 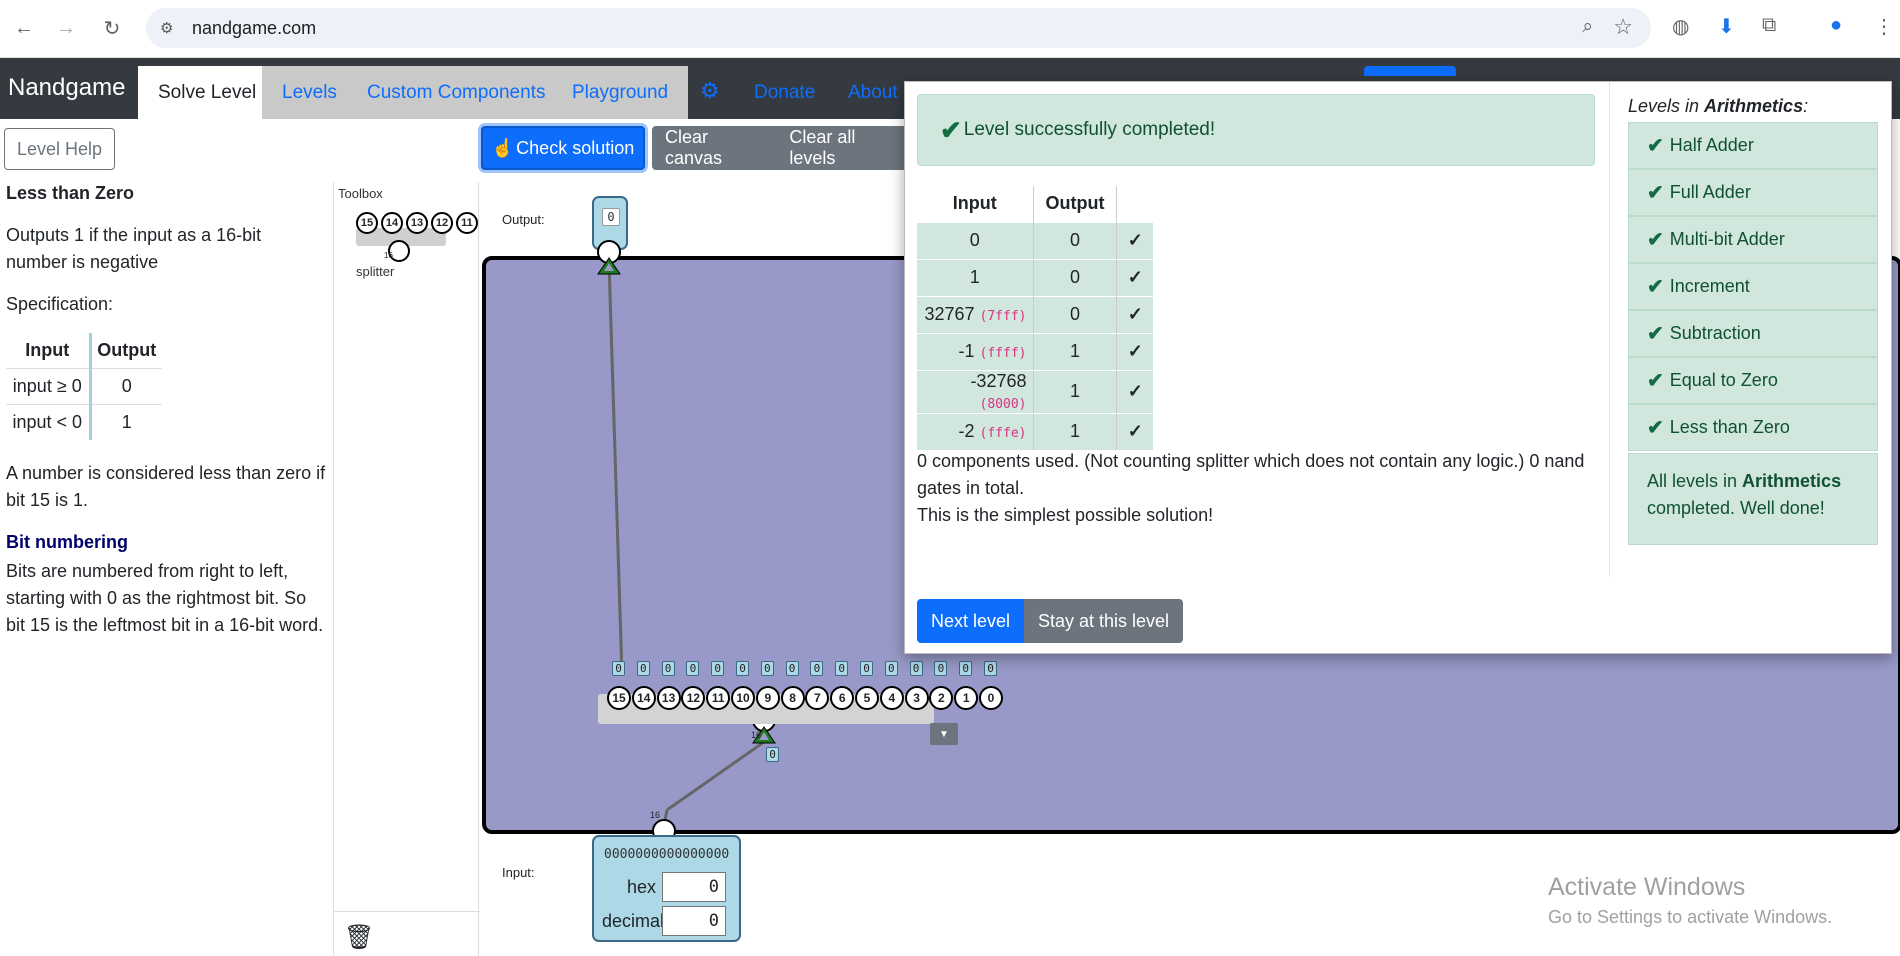 I want to click on check-solution-button: ☝ Check solution, so click(x=563, y=148).